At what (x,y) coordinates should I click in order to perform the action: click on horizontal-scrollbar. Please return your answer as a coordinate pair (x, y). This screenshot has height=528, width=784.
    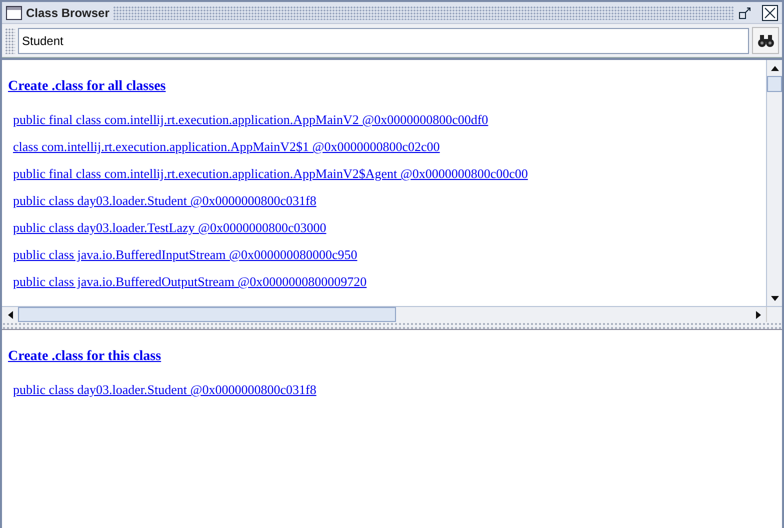
    Looking at the image, I should click on (392, 314).